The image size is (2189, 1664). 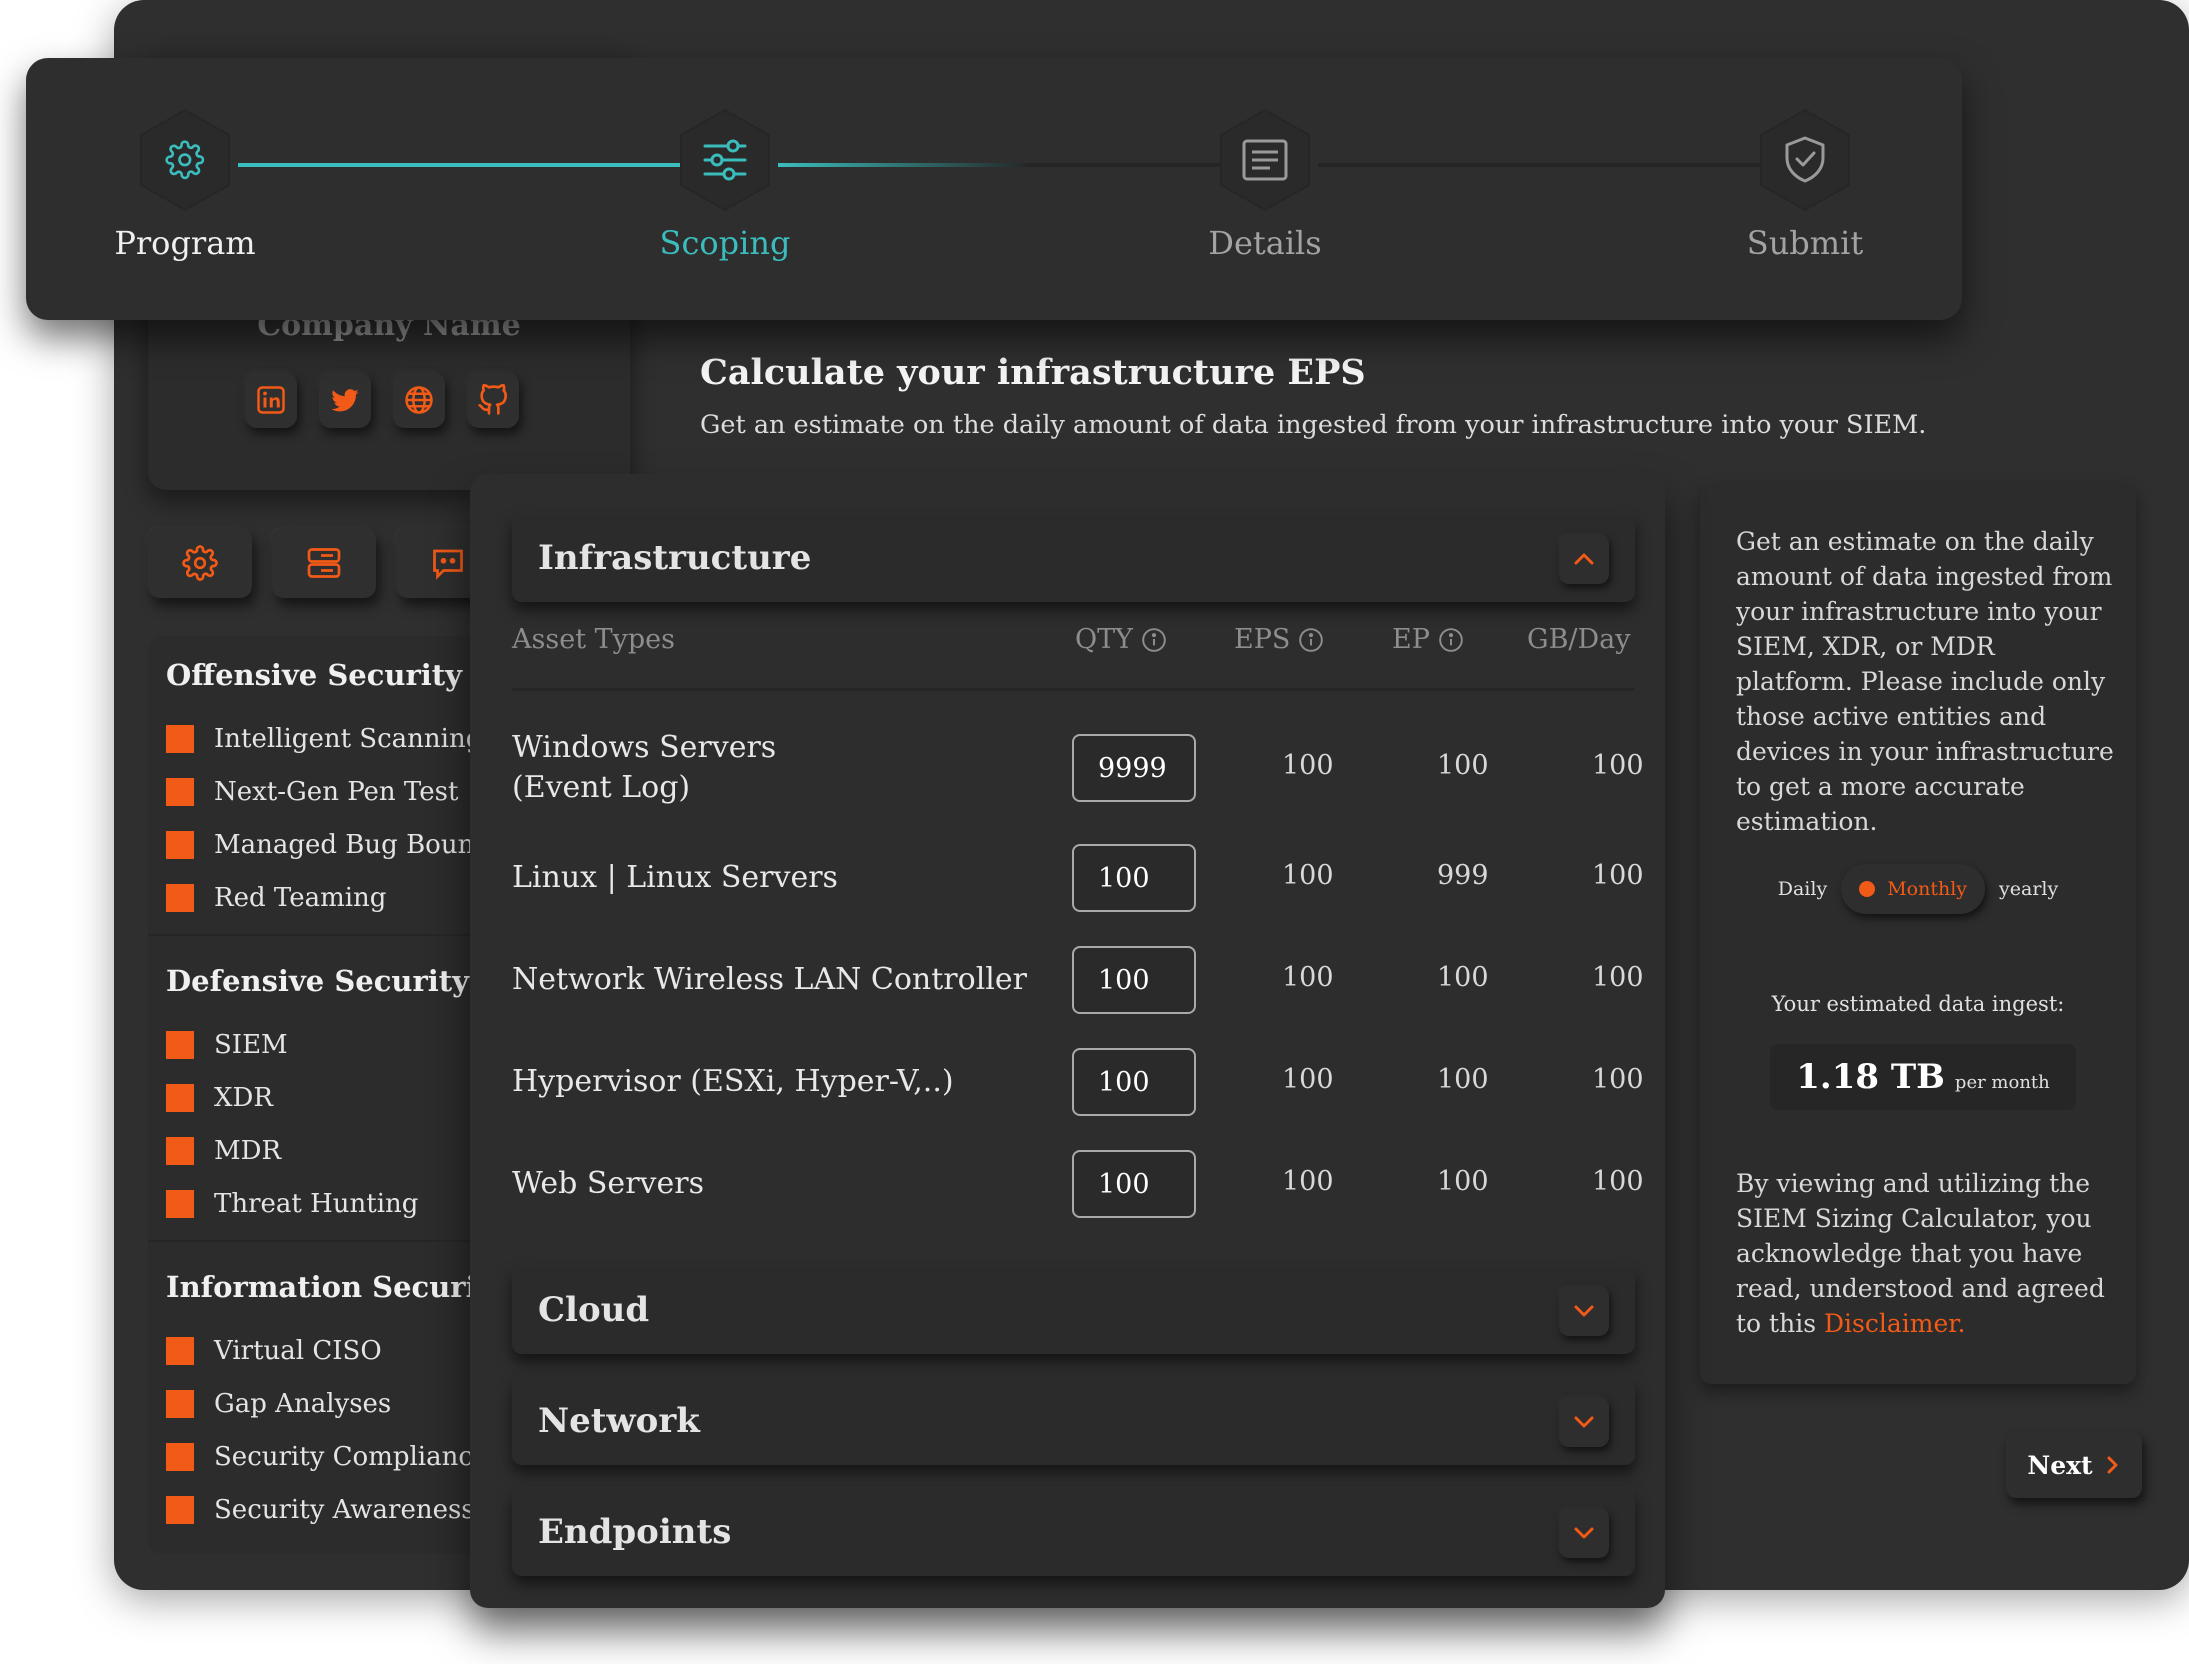 What do you see at coordinates (594, 639) in the screenshot?
I see `column-header-label: Asset Types` at bounding box center [594, 639].